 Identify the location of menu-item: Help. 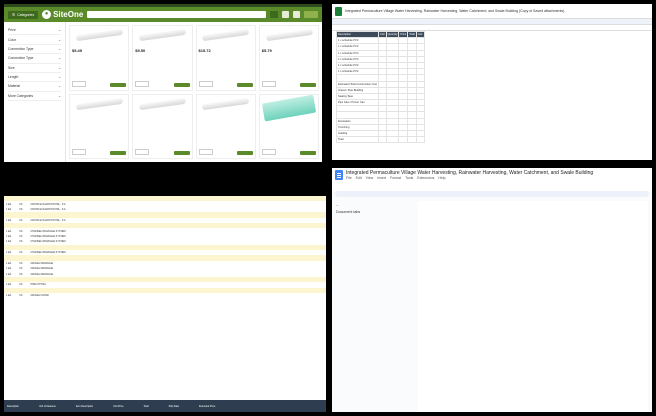
(441, 178).